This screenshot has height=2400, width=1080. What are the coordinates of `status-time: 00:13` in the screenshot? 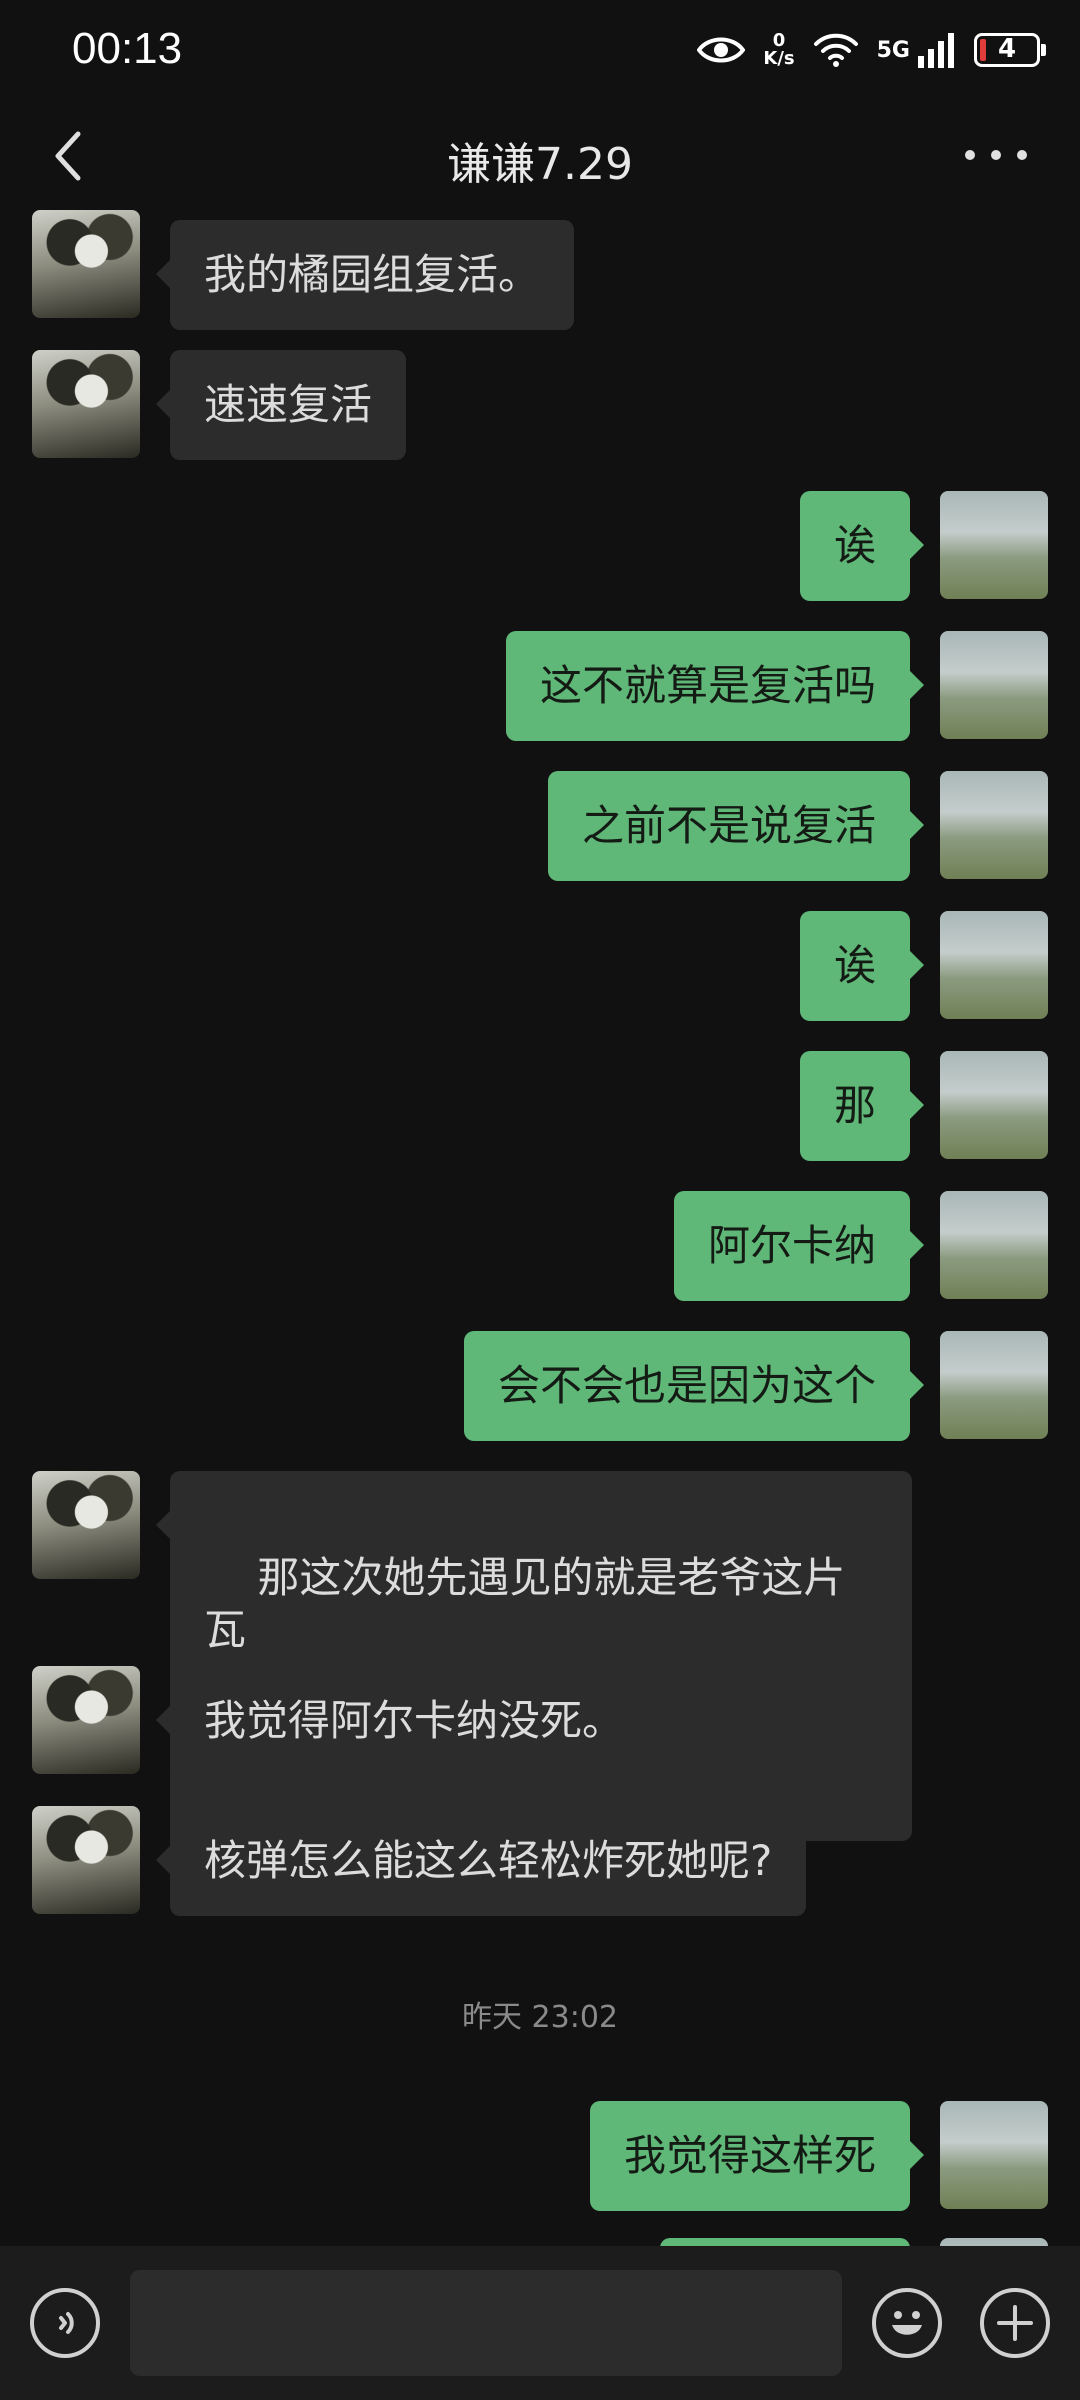 It's located at (127, 48).